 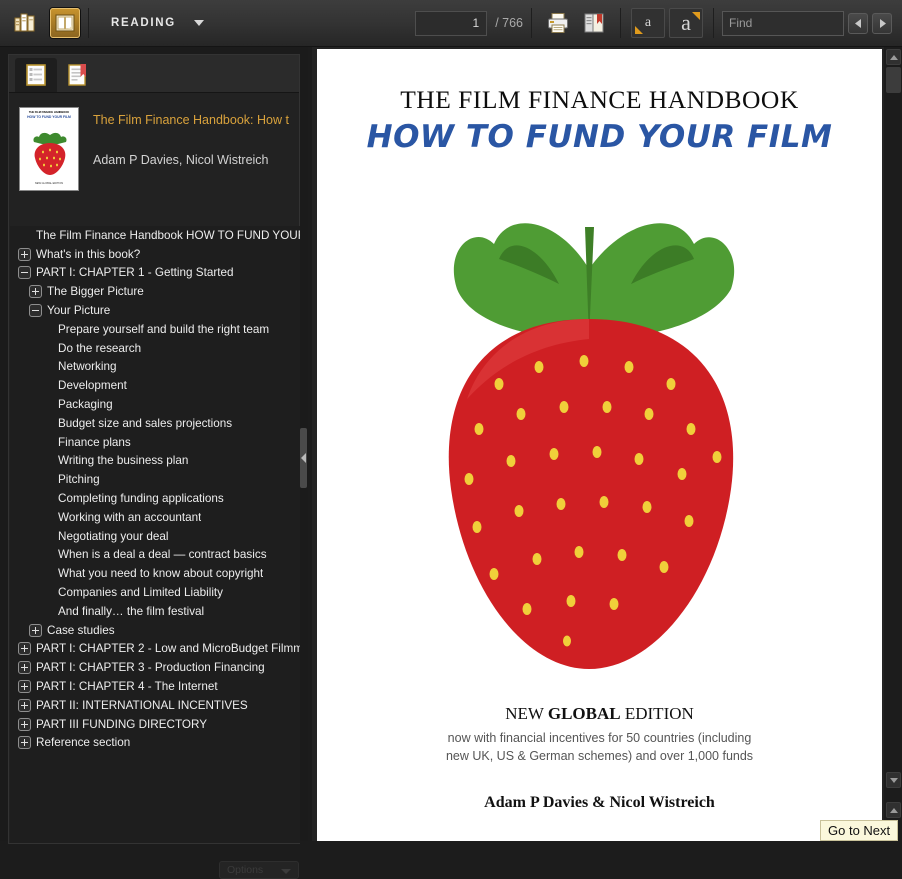 I want to click on increase-font-glyph: a, so click(x=686, y=22).